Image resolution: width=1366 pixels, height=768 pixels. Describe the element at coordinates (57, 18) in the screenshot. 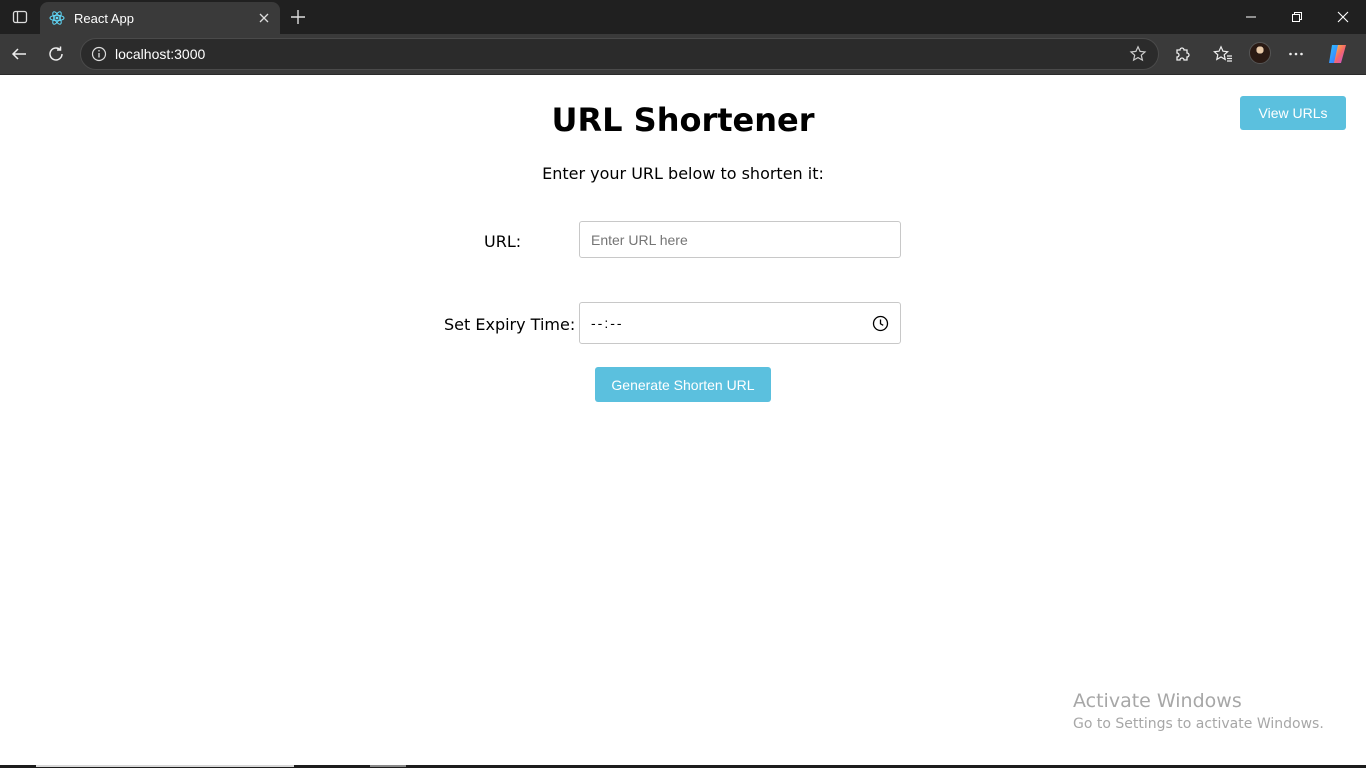

I see `react-icon` at that location.